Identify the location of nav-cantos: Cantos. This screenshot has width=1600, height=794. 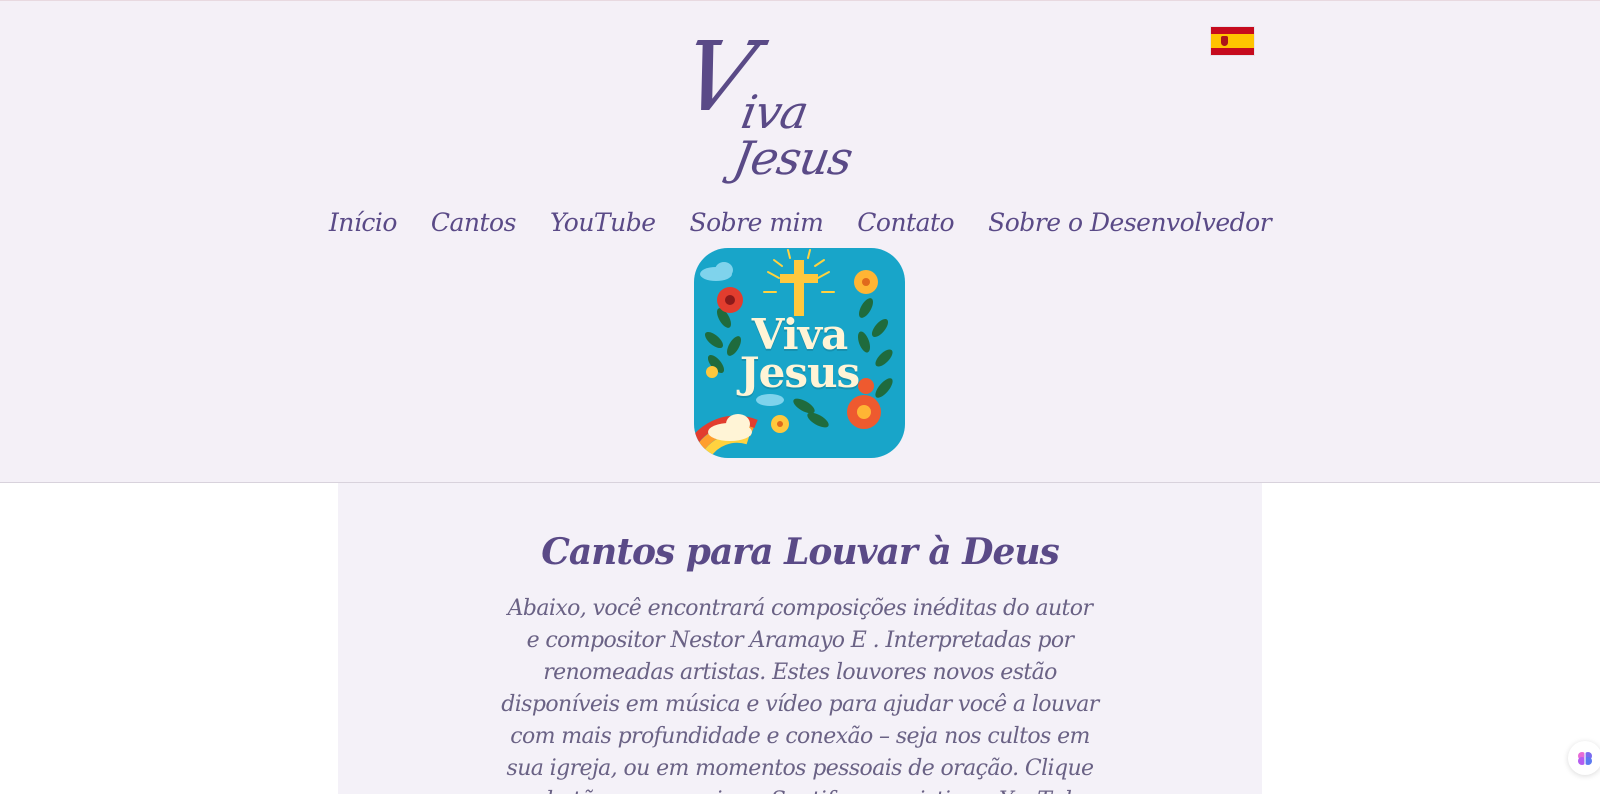
(474, 223).